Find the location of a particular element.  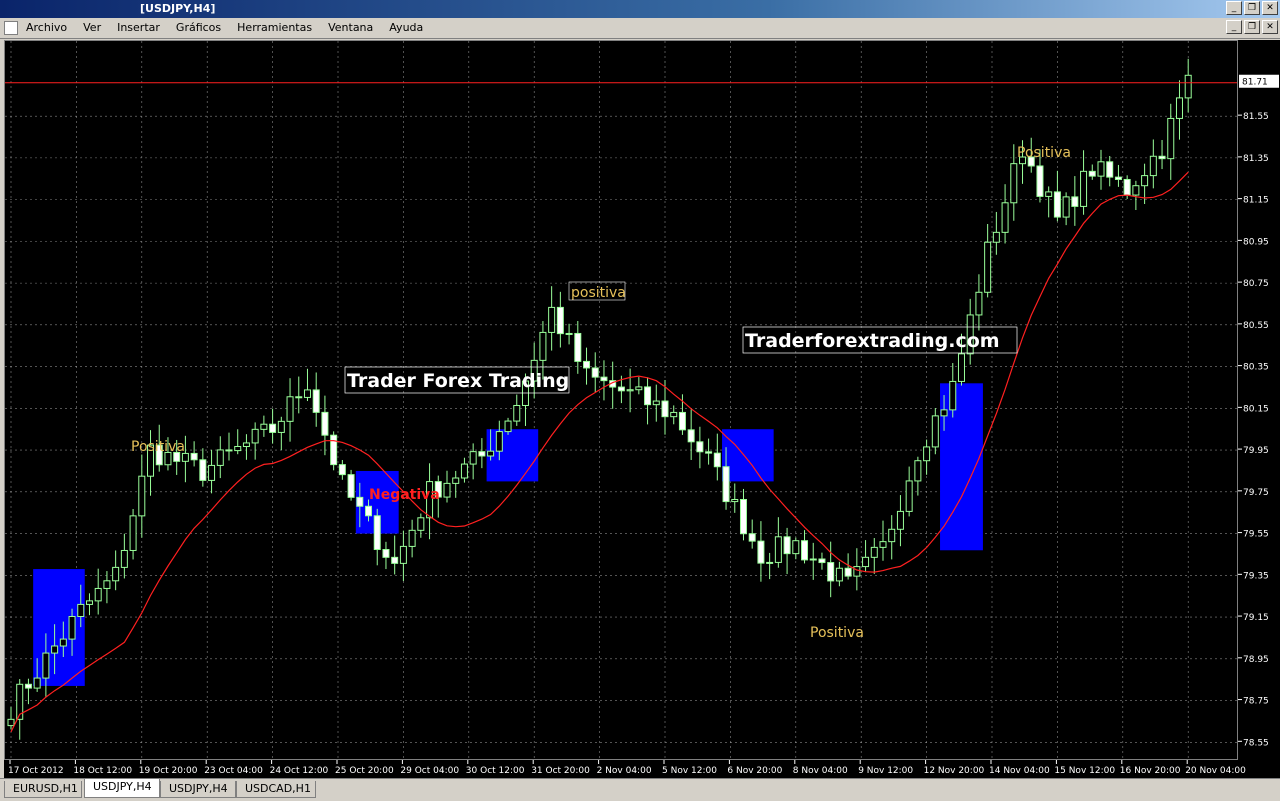

current-price-label: 81.71 is located at coordinates (1255, 83).